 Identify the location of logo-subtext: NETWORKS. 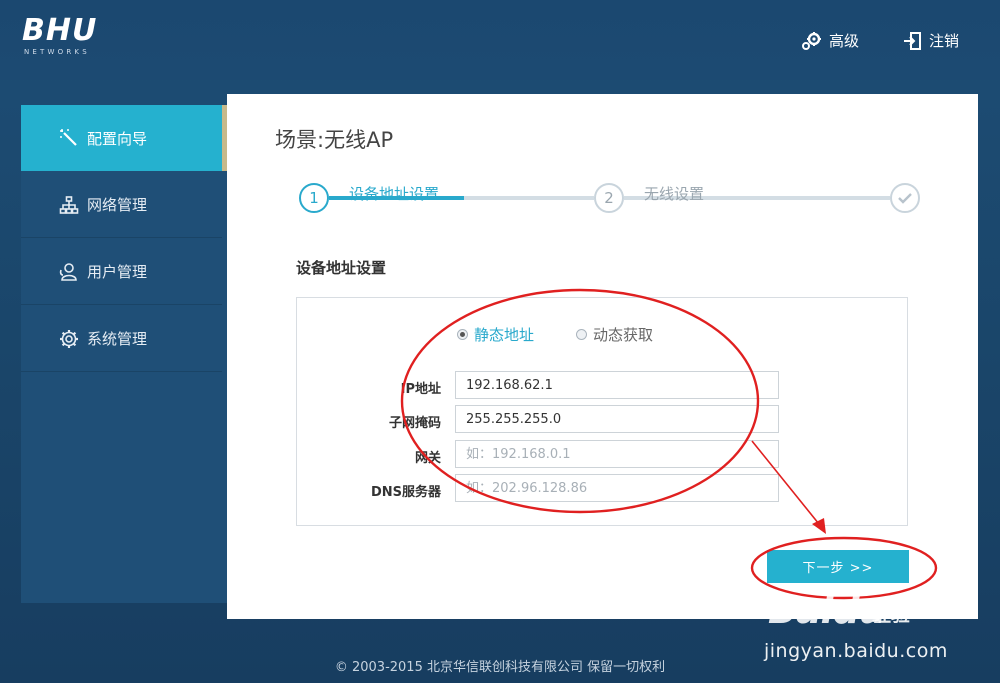
(57, 52).